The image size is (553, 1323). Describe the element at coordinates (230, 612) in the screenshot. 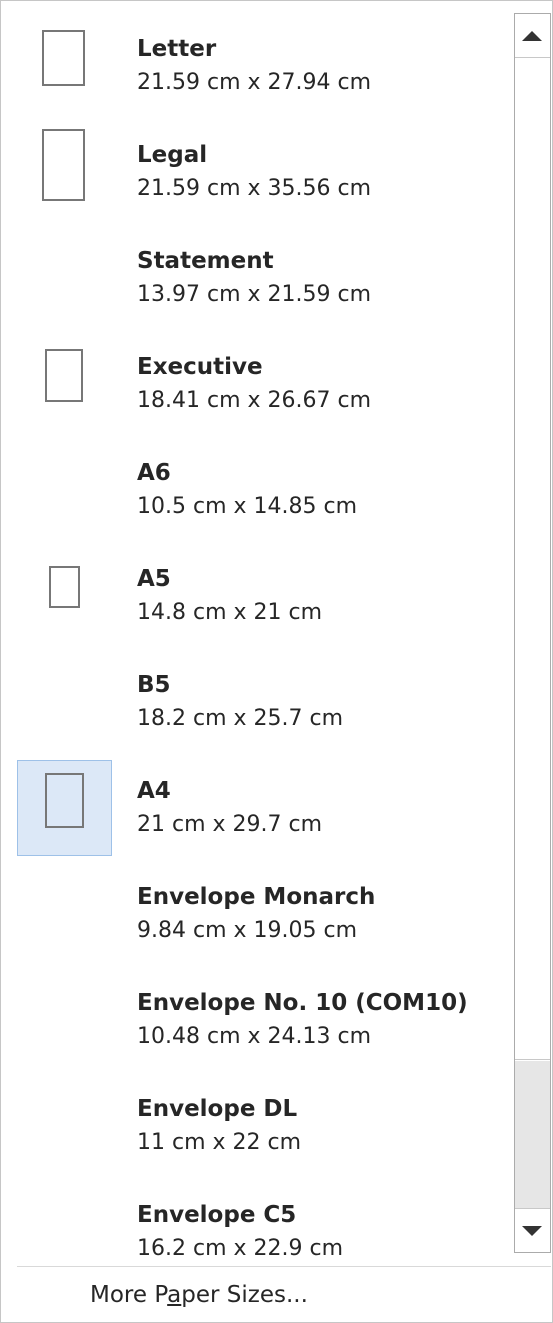

I see `paper-size-dimensions: 14.8 cm x 21 cm` at that location.